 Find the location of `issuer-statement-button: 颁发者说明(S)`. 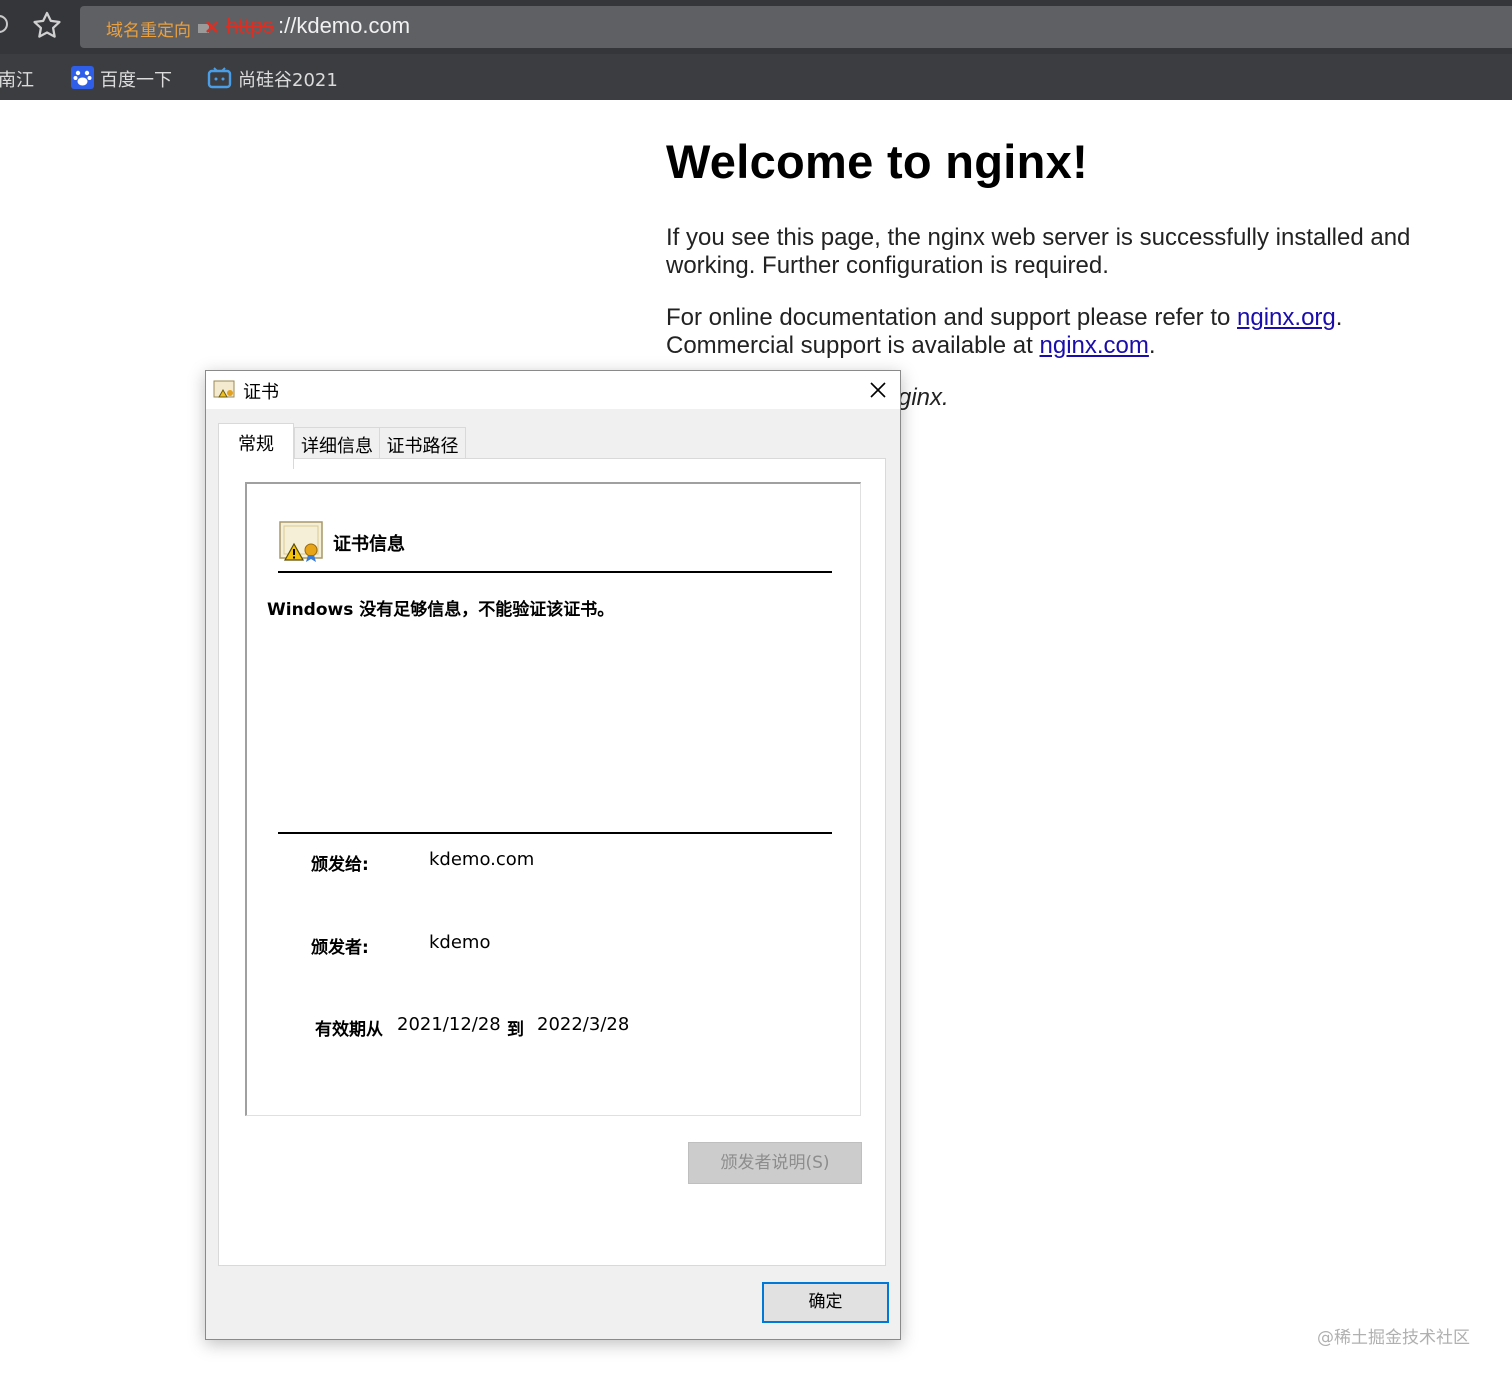

issuer-statement-button: 颁发者说明(S) is located at coordinates (775, 1163).